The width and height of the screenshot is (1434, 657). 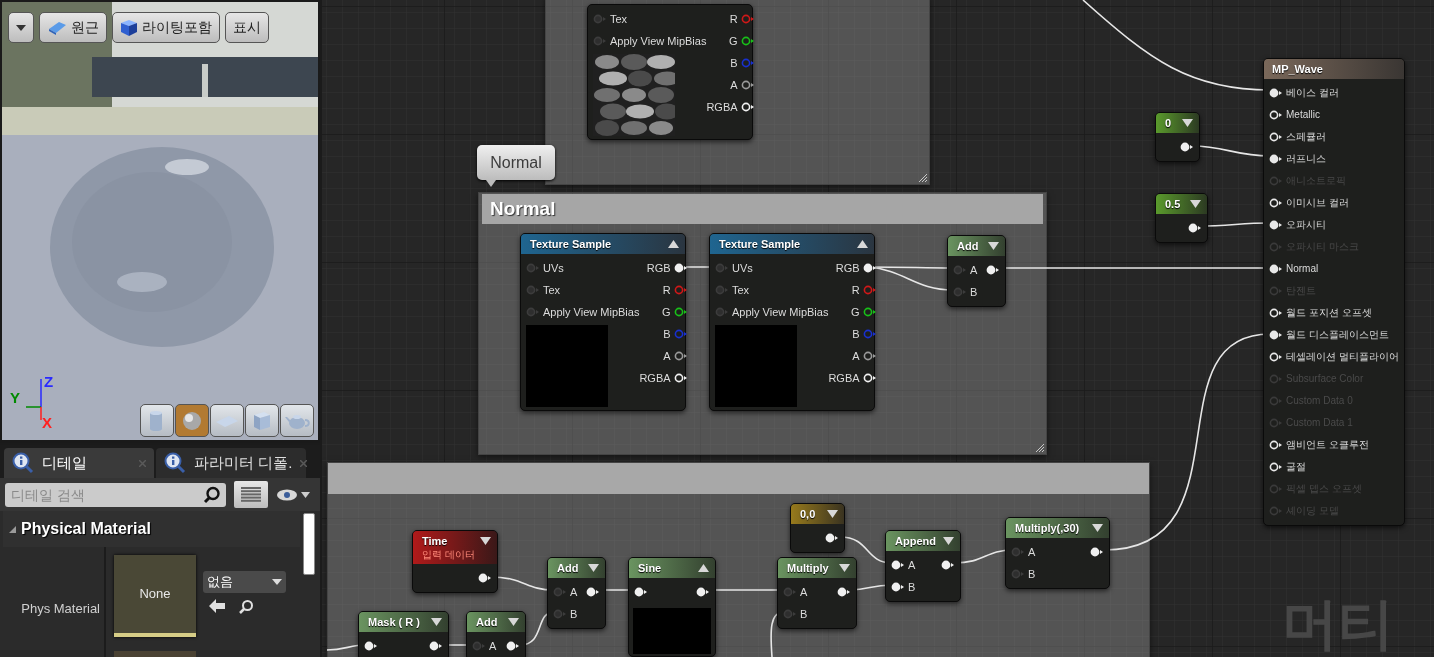 I want to click on visibility-button, so click(x=293, y=494).